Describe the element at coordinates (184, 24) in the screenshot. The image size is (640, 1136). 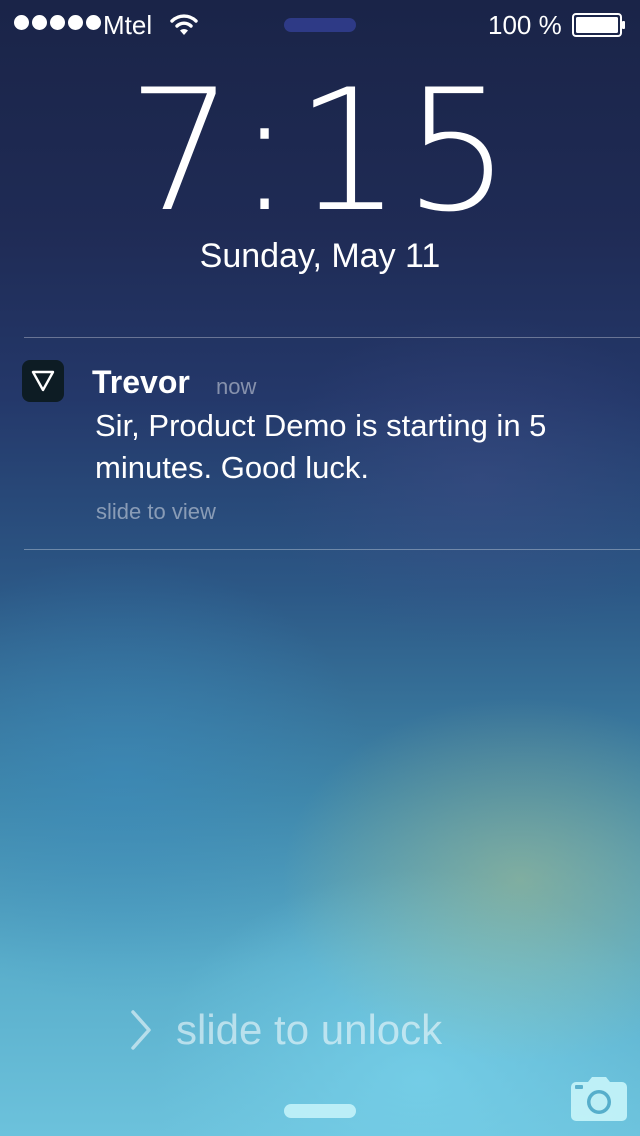
I see `wifi-icon` at that location.